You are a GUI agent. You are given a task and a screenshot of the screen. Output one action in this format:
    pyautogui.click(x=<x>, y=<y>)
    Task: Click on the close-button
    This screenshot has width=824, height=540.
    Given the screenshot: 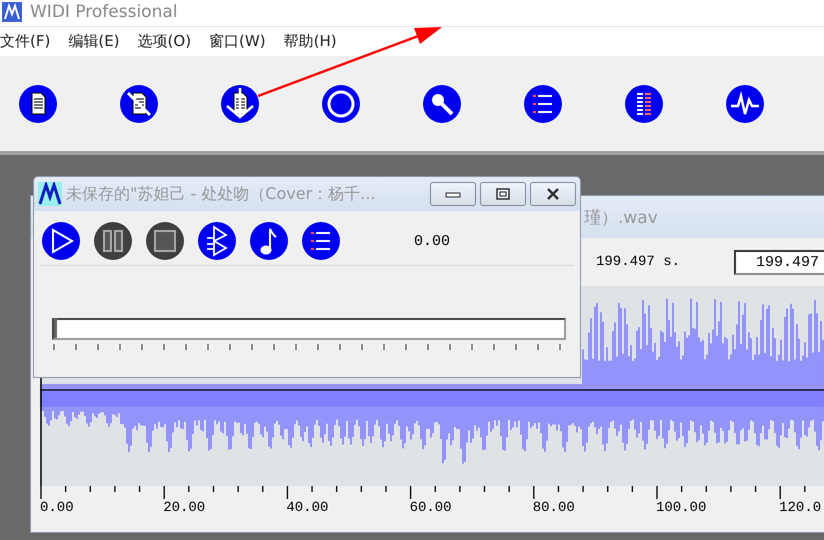 What is the action you would take?
    pyautogui.click(x=553, y=194)
    